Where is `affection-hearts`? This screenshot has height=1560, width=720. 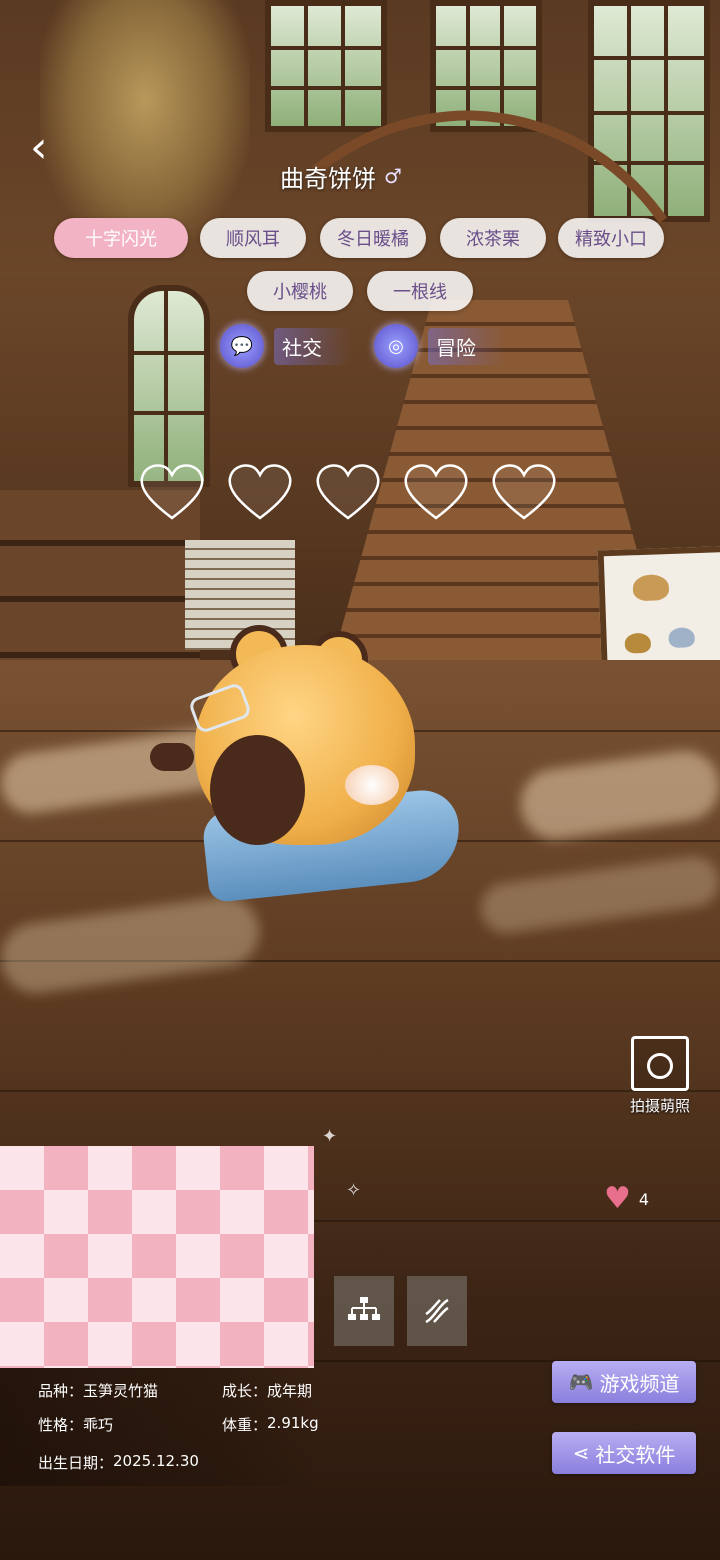
affection-hearts is located at coordinates (348, 492).